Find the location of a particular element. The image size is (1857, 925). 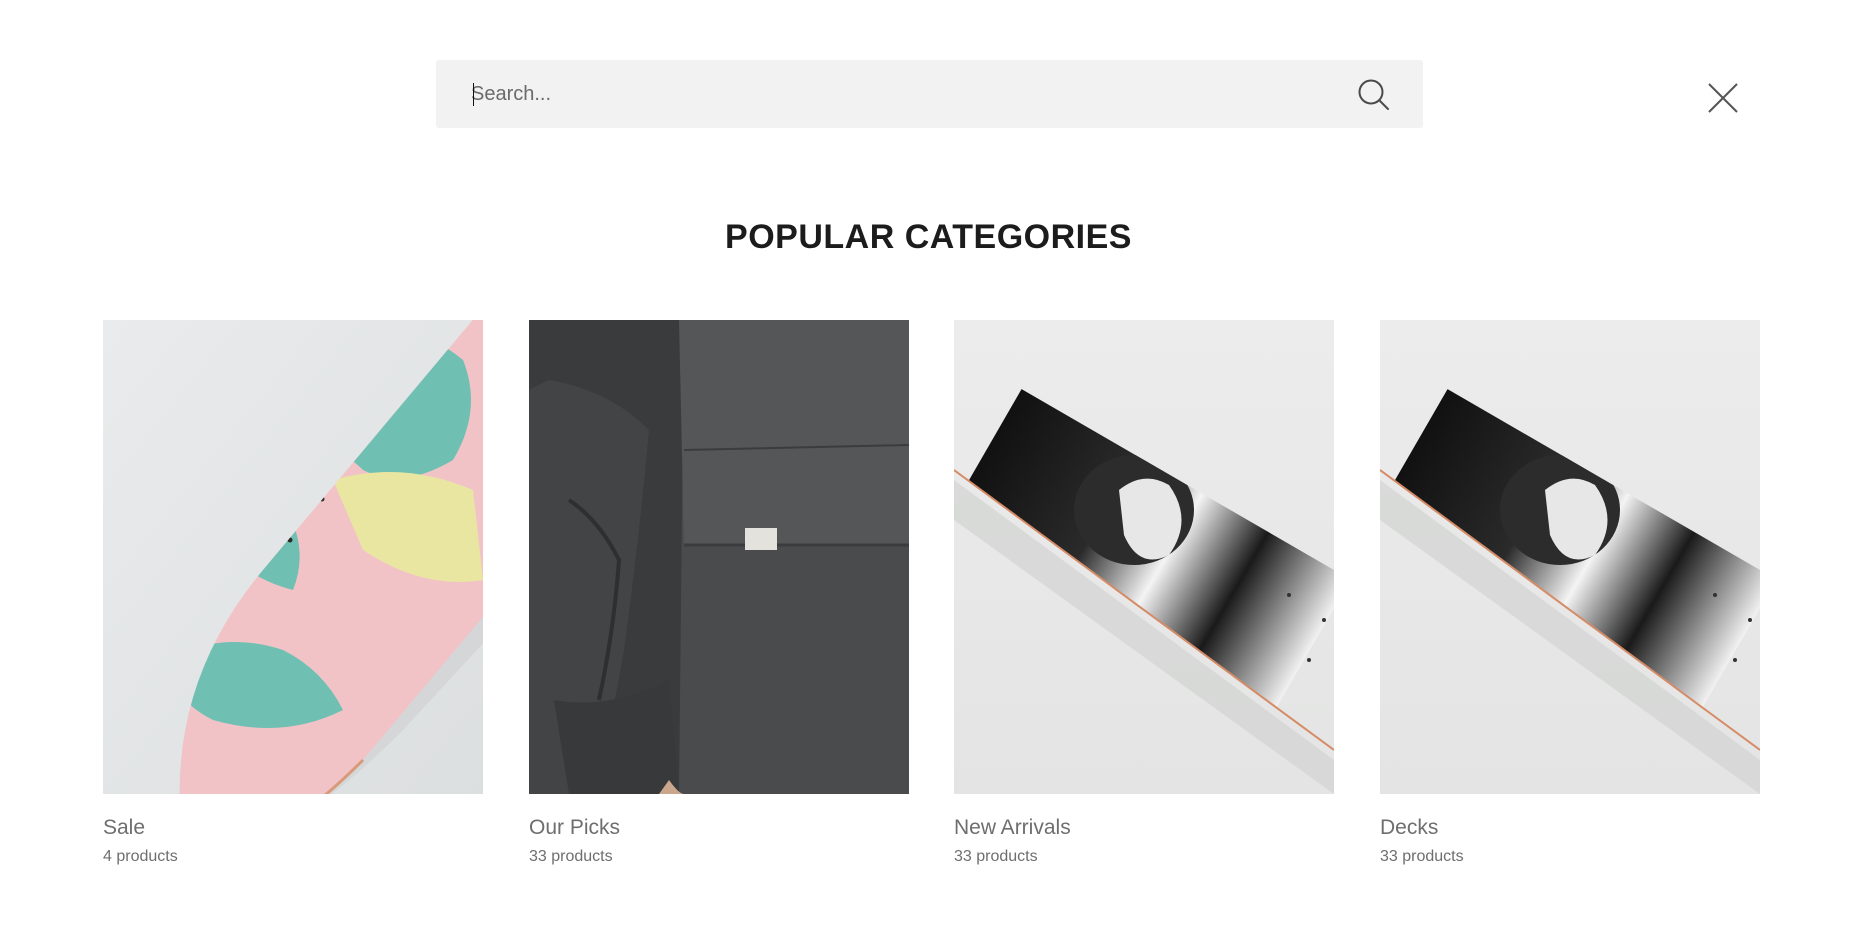

close-button is located at coordinates (1723, 98).